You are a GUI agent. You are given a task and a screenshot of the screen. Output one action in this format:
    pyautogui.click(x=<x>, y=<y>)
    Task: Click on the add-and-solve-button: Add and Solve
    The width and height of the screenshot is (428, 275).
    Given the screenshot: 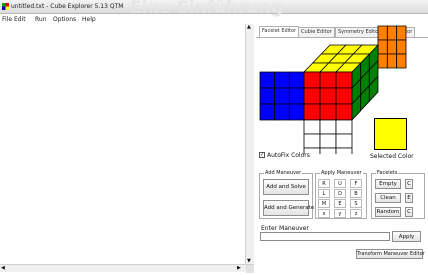 What is the action you would take?
    pyautogui.click(x=286, y=187)
    